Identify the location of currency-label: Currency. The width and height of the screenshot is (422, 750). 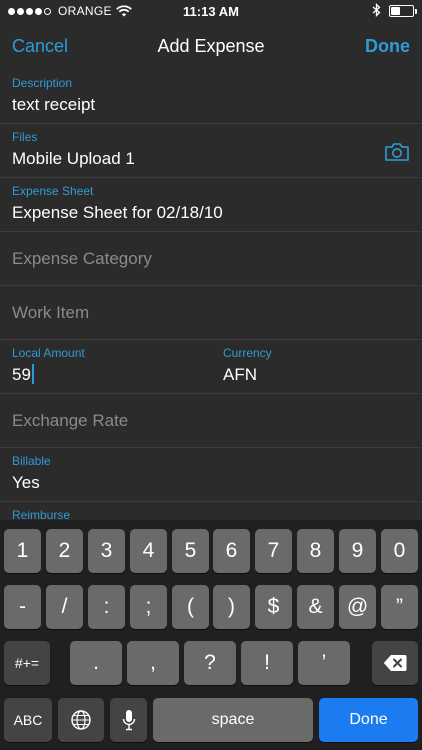
(247, 353).